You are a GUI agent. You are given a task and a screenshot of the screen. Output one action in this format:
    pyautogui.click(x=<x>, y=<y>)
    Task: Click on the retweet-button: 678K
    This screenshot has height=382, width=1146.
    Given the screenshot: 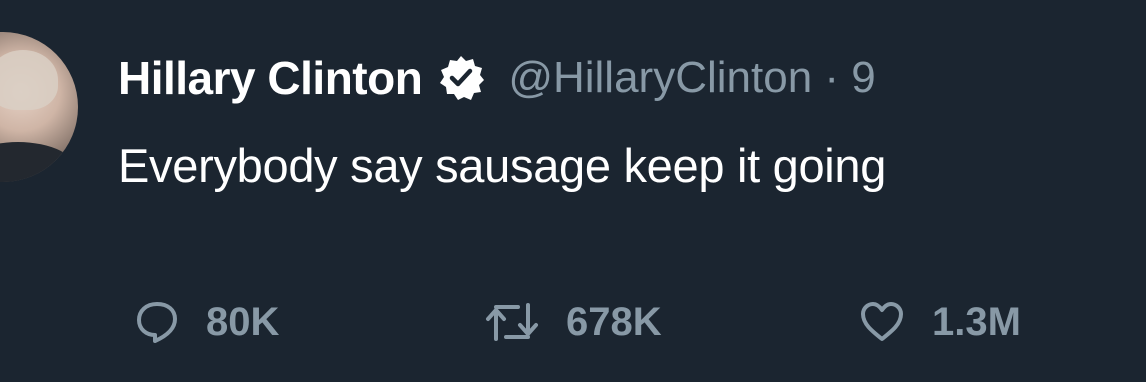 What is the action you would take?
    pyautogui.click(x=573, y=322)
    